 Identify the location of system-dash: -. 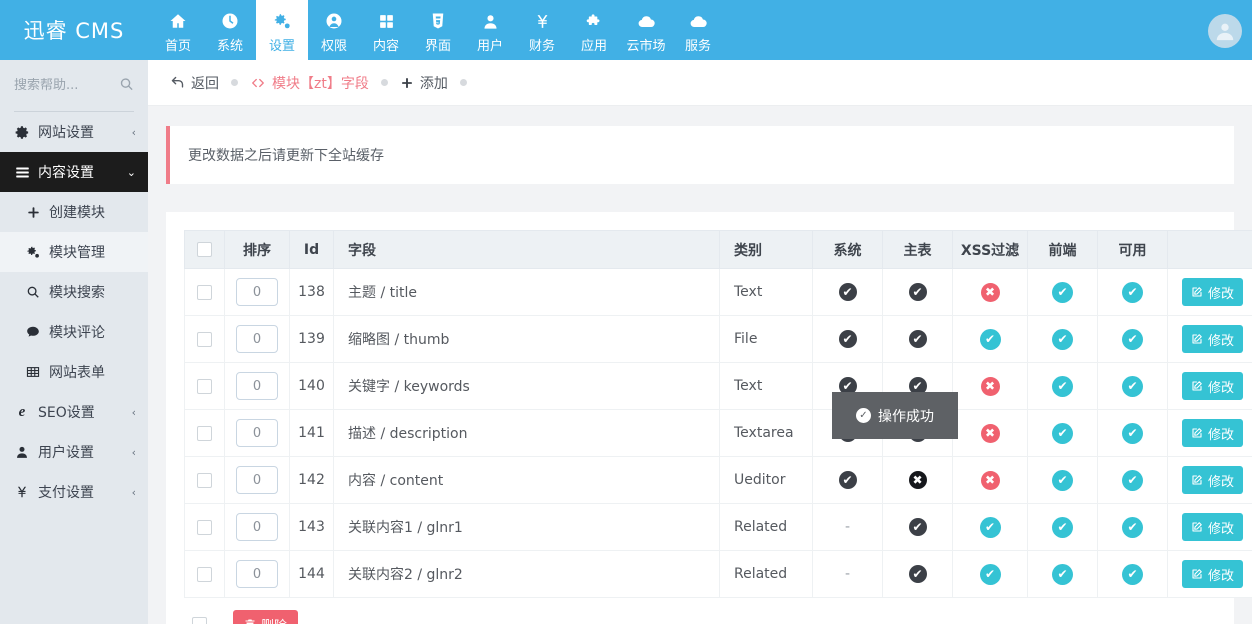
(847, 574).